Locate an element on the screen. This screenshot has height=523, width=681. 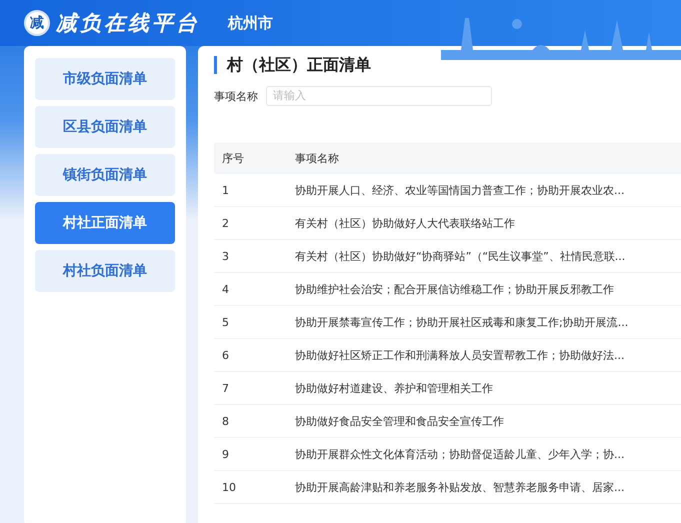
input-field: 请输入 is located at coordinates (379, 96).